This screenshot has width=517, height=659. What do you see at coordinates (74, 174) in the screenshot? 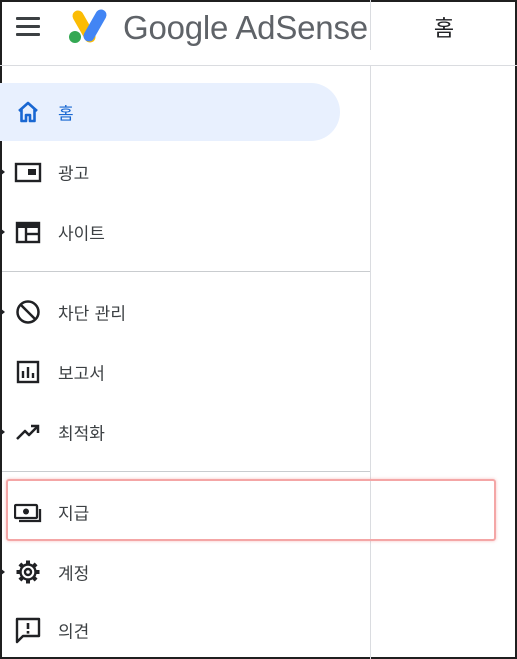
I see `sidebar-item-label: 광고` at bounding box center [74, 174].